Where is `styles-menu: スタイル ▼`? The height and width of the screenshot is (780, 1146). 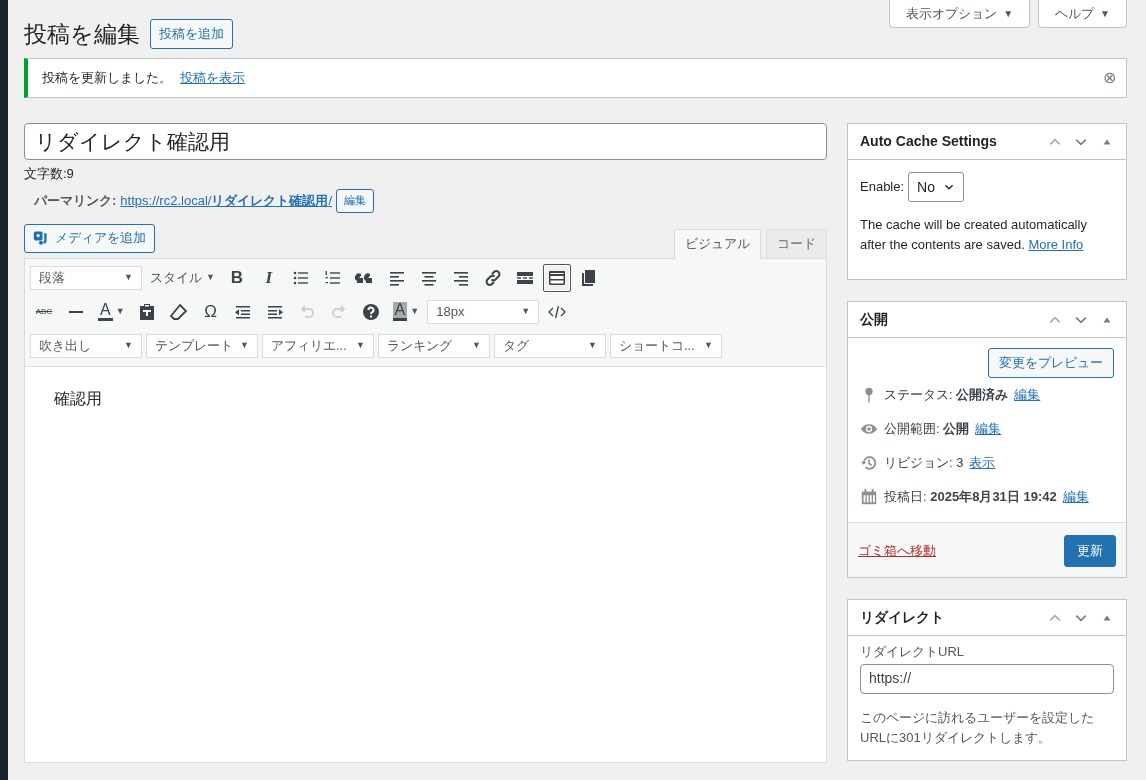
styles-menu: スタイル ▼ is located at coordinates (182, 277).